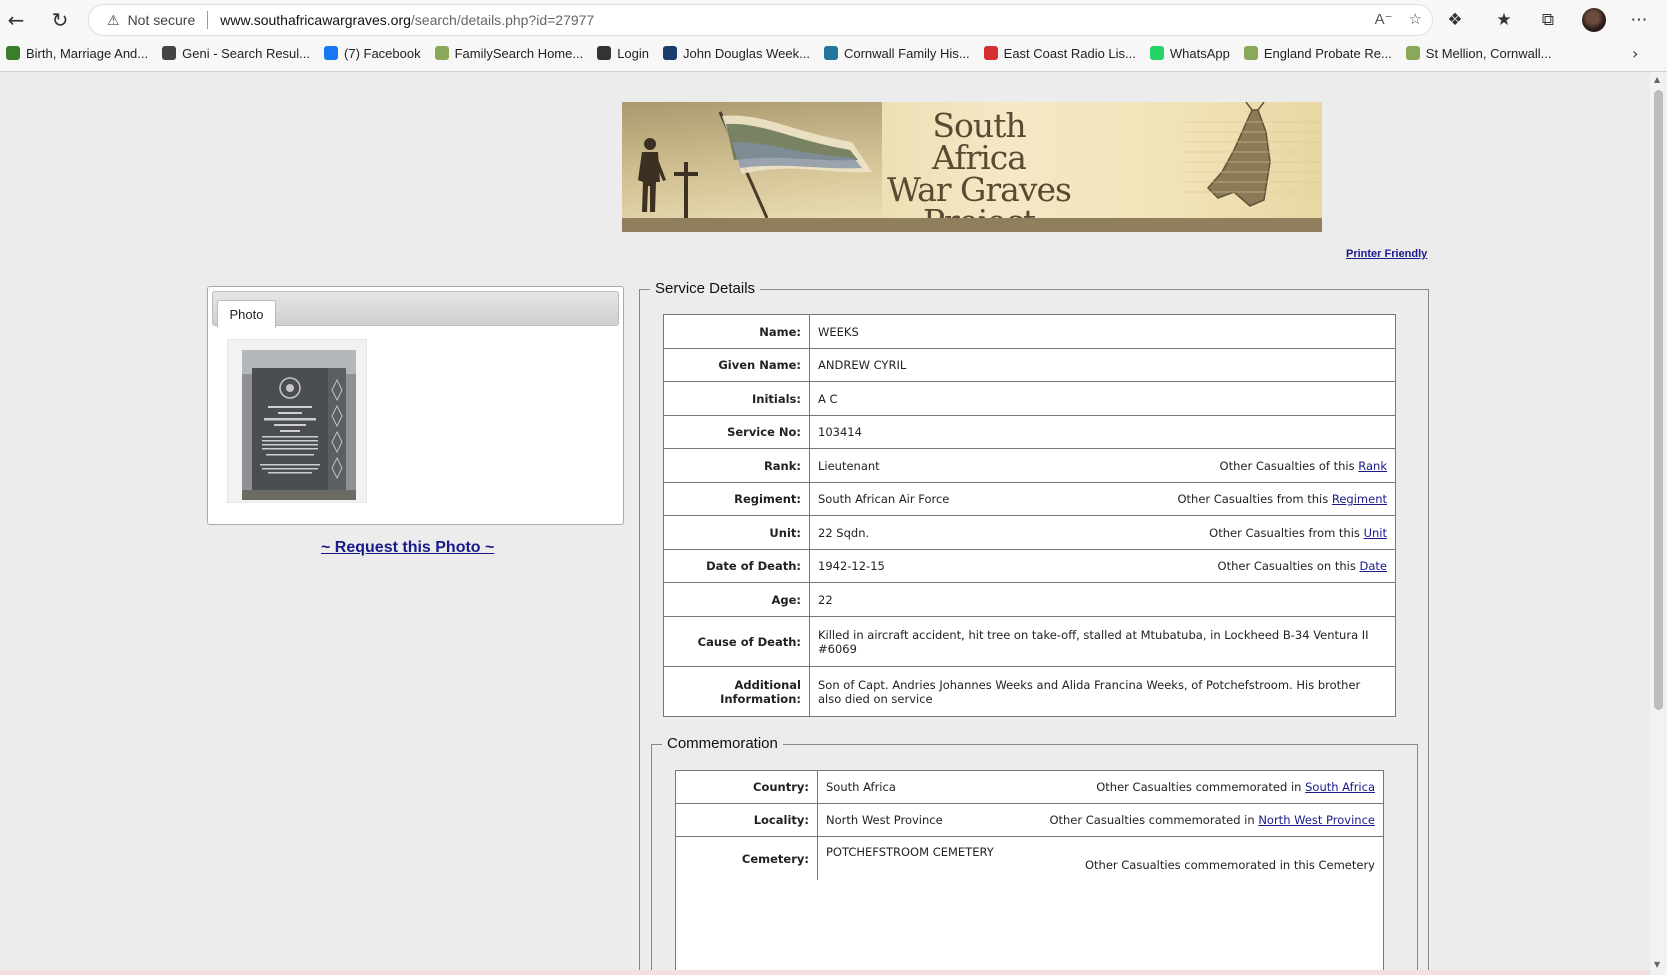  What do you see at coordinates (1635, 53) in the screenshot?
I see `chevron-right-icon: ›` at bounding box center [1635, 53].